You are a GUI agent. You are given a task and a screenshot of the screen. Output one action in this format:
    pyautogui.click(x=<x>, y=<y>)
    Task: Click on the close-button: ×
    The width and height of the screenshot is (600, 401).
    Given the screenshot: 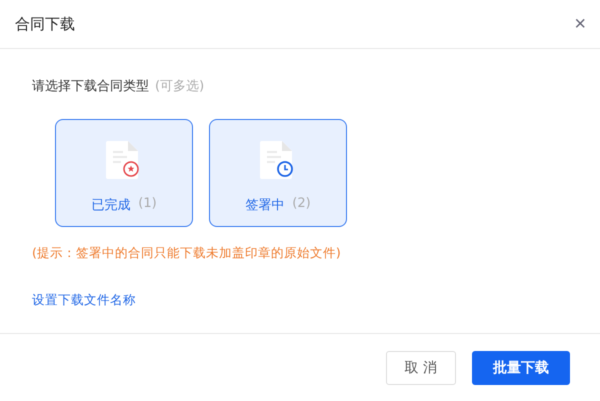 What is the action you would take?
    pyautogui.click(x=580, y=24)
    